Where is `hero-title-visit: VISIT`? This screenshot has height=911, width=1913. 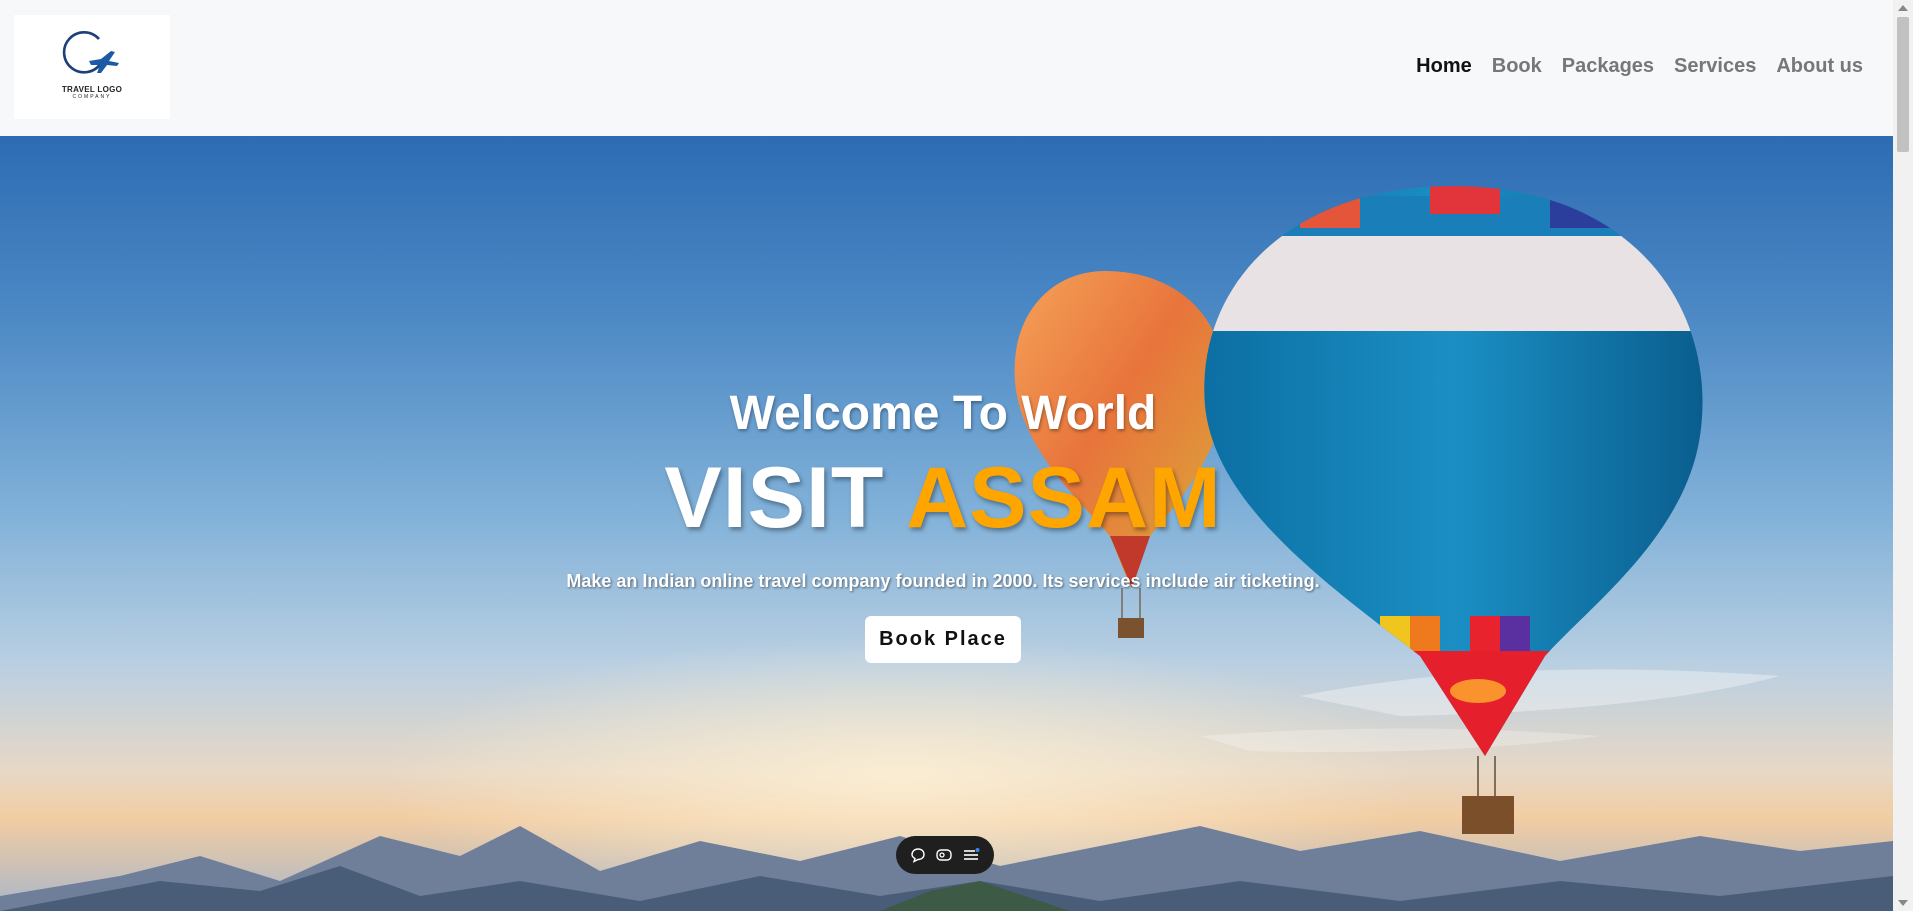 hero-title-visit: VISIT is located at coordinates (774, 498).